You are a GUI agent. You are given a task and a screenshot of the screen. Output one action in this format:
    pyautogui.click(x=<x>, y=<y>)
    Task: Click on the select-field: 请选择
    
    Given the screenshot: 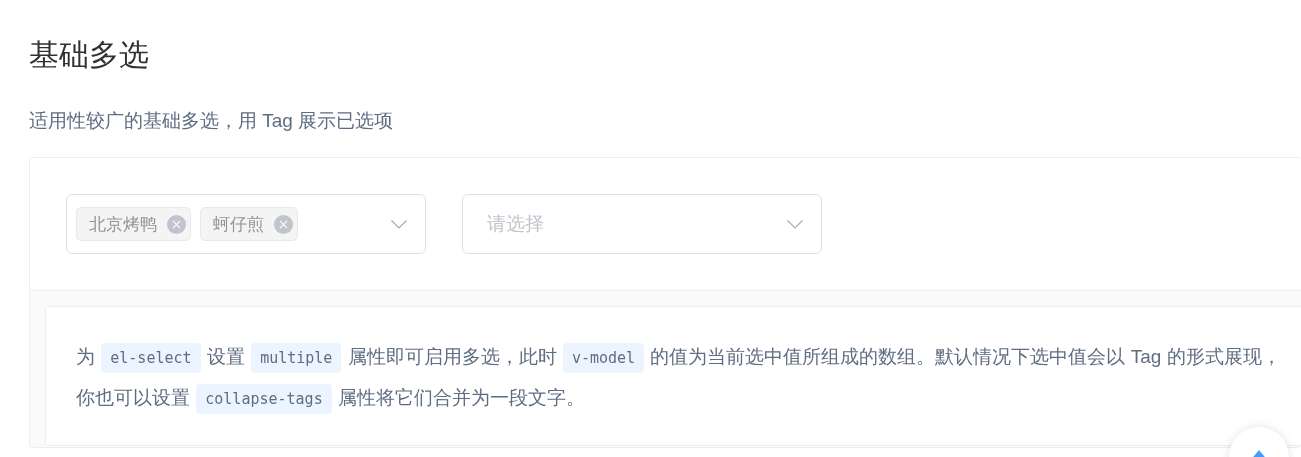 What is the action you would take?
    pyautogui.click(x=642, y=224)
    